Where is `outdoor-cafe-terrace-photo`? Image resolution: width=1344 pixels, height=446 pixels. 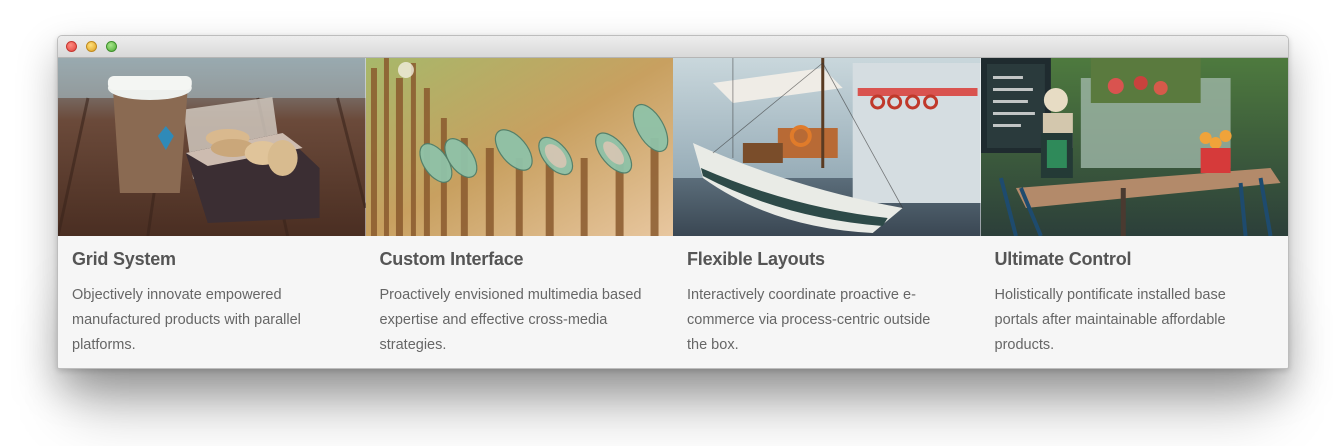
outdoor-cafe-terrace-photo is located at coordinates (1134, 147).